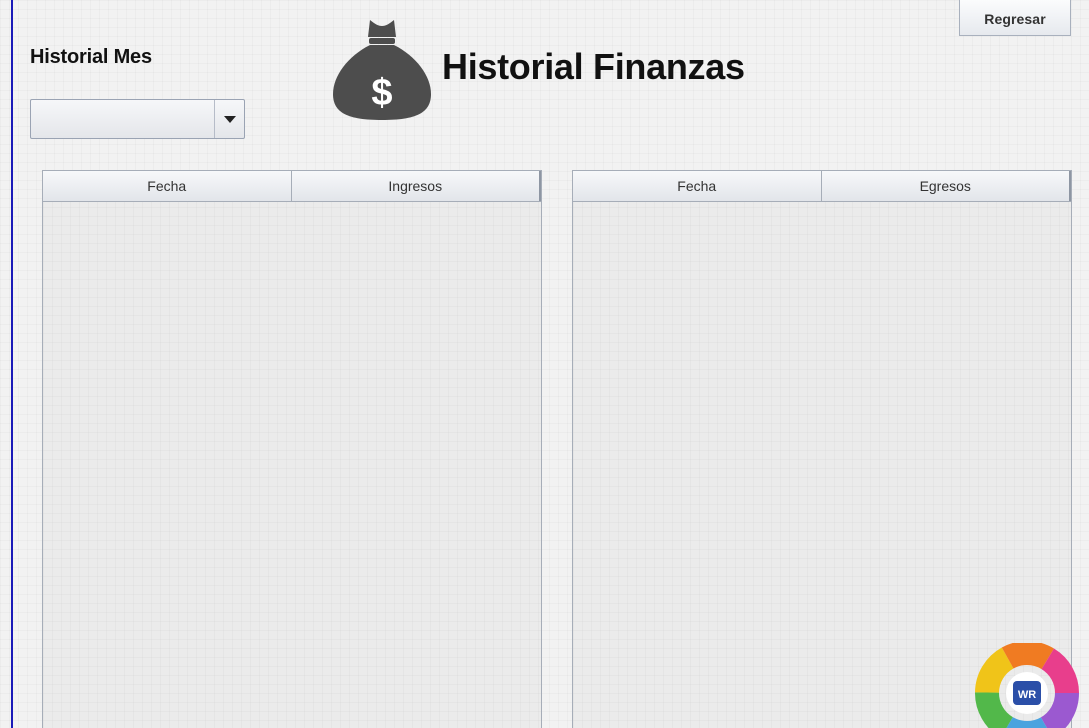 This screenshot has width=1089, height=728. I want to click on income-table-header: Fecha Ingresos, so click(292, 186).